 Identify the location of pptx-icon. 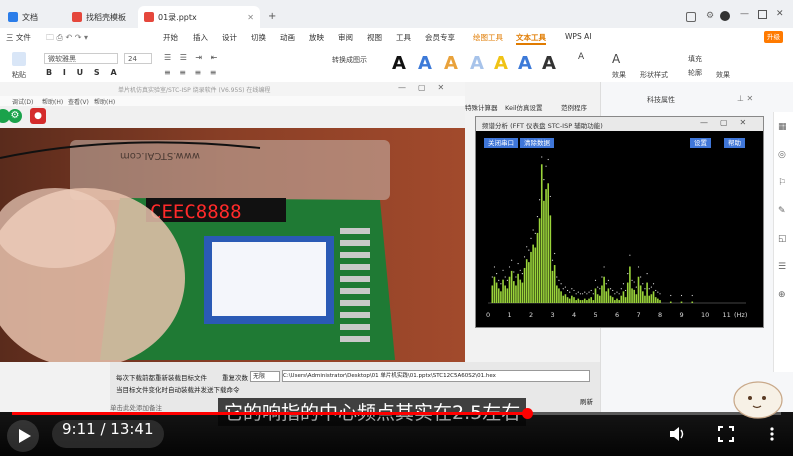
(149, 17).